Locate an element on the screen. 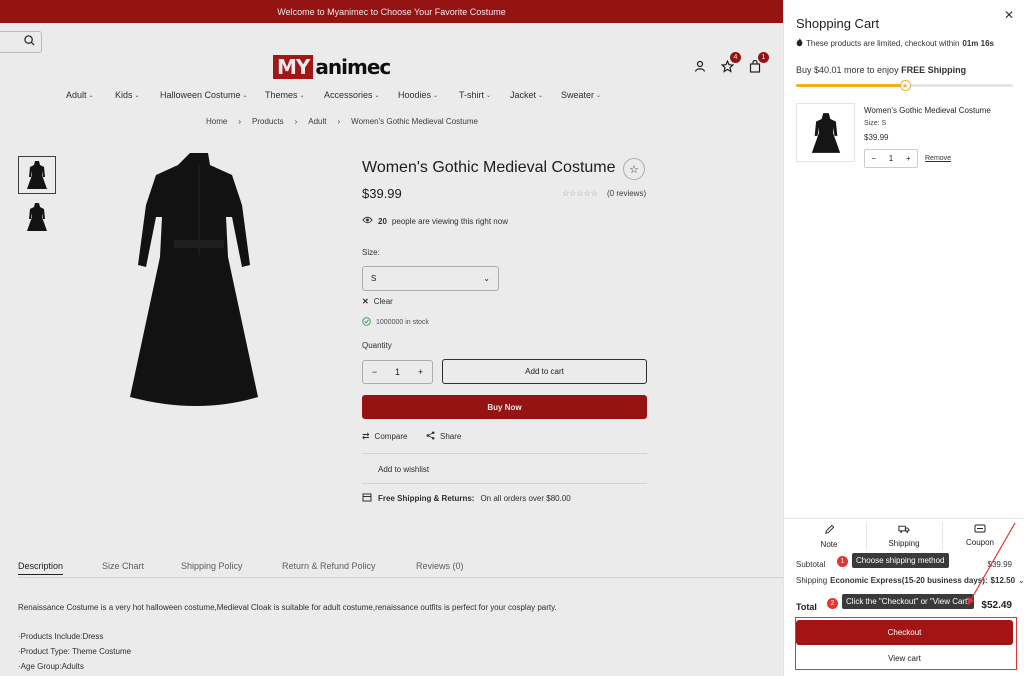 Image resolution: width=1024 pixels, height=676 pixels. subtotal-value: $39.99 is located at coordinates (999, 564).